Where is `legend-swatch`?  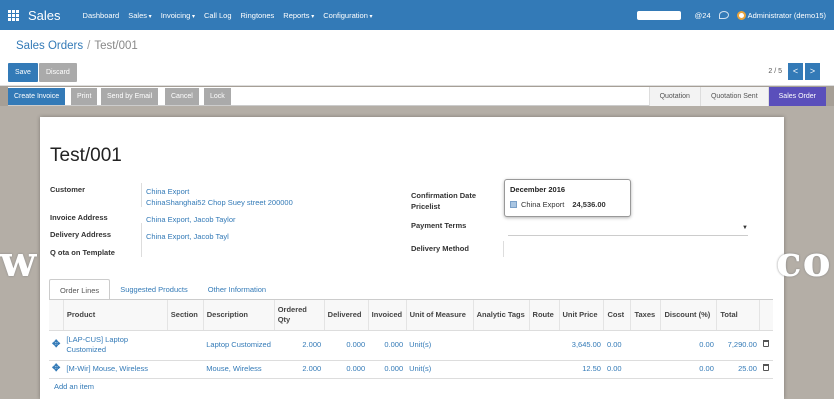
legend-swatch is located at coordinates (513, 204).